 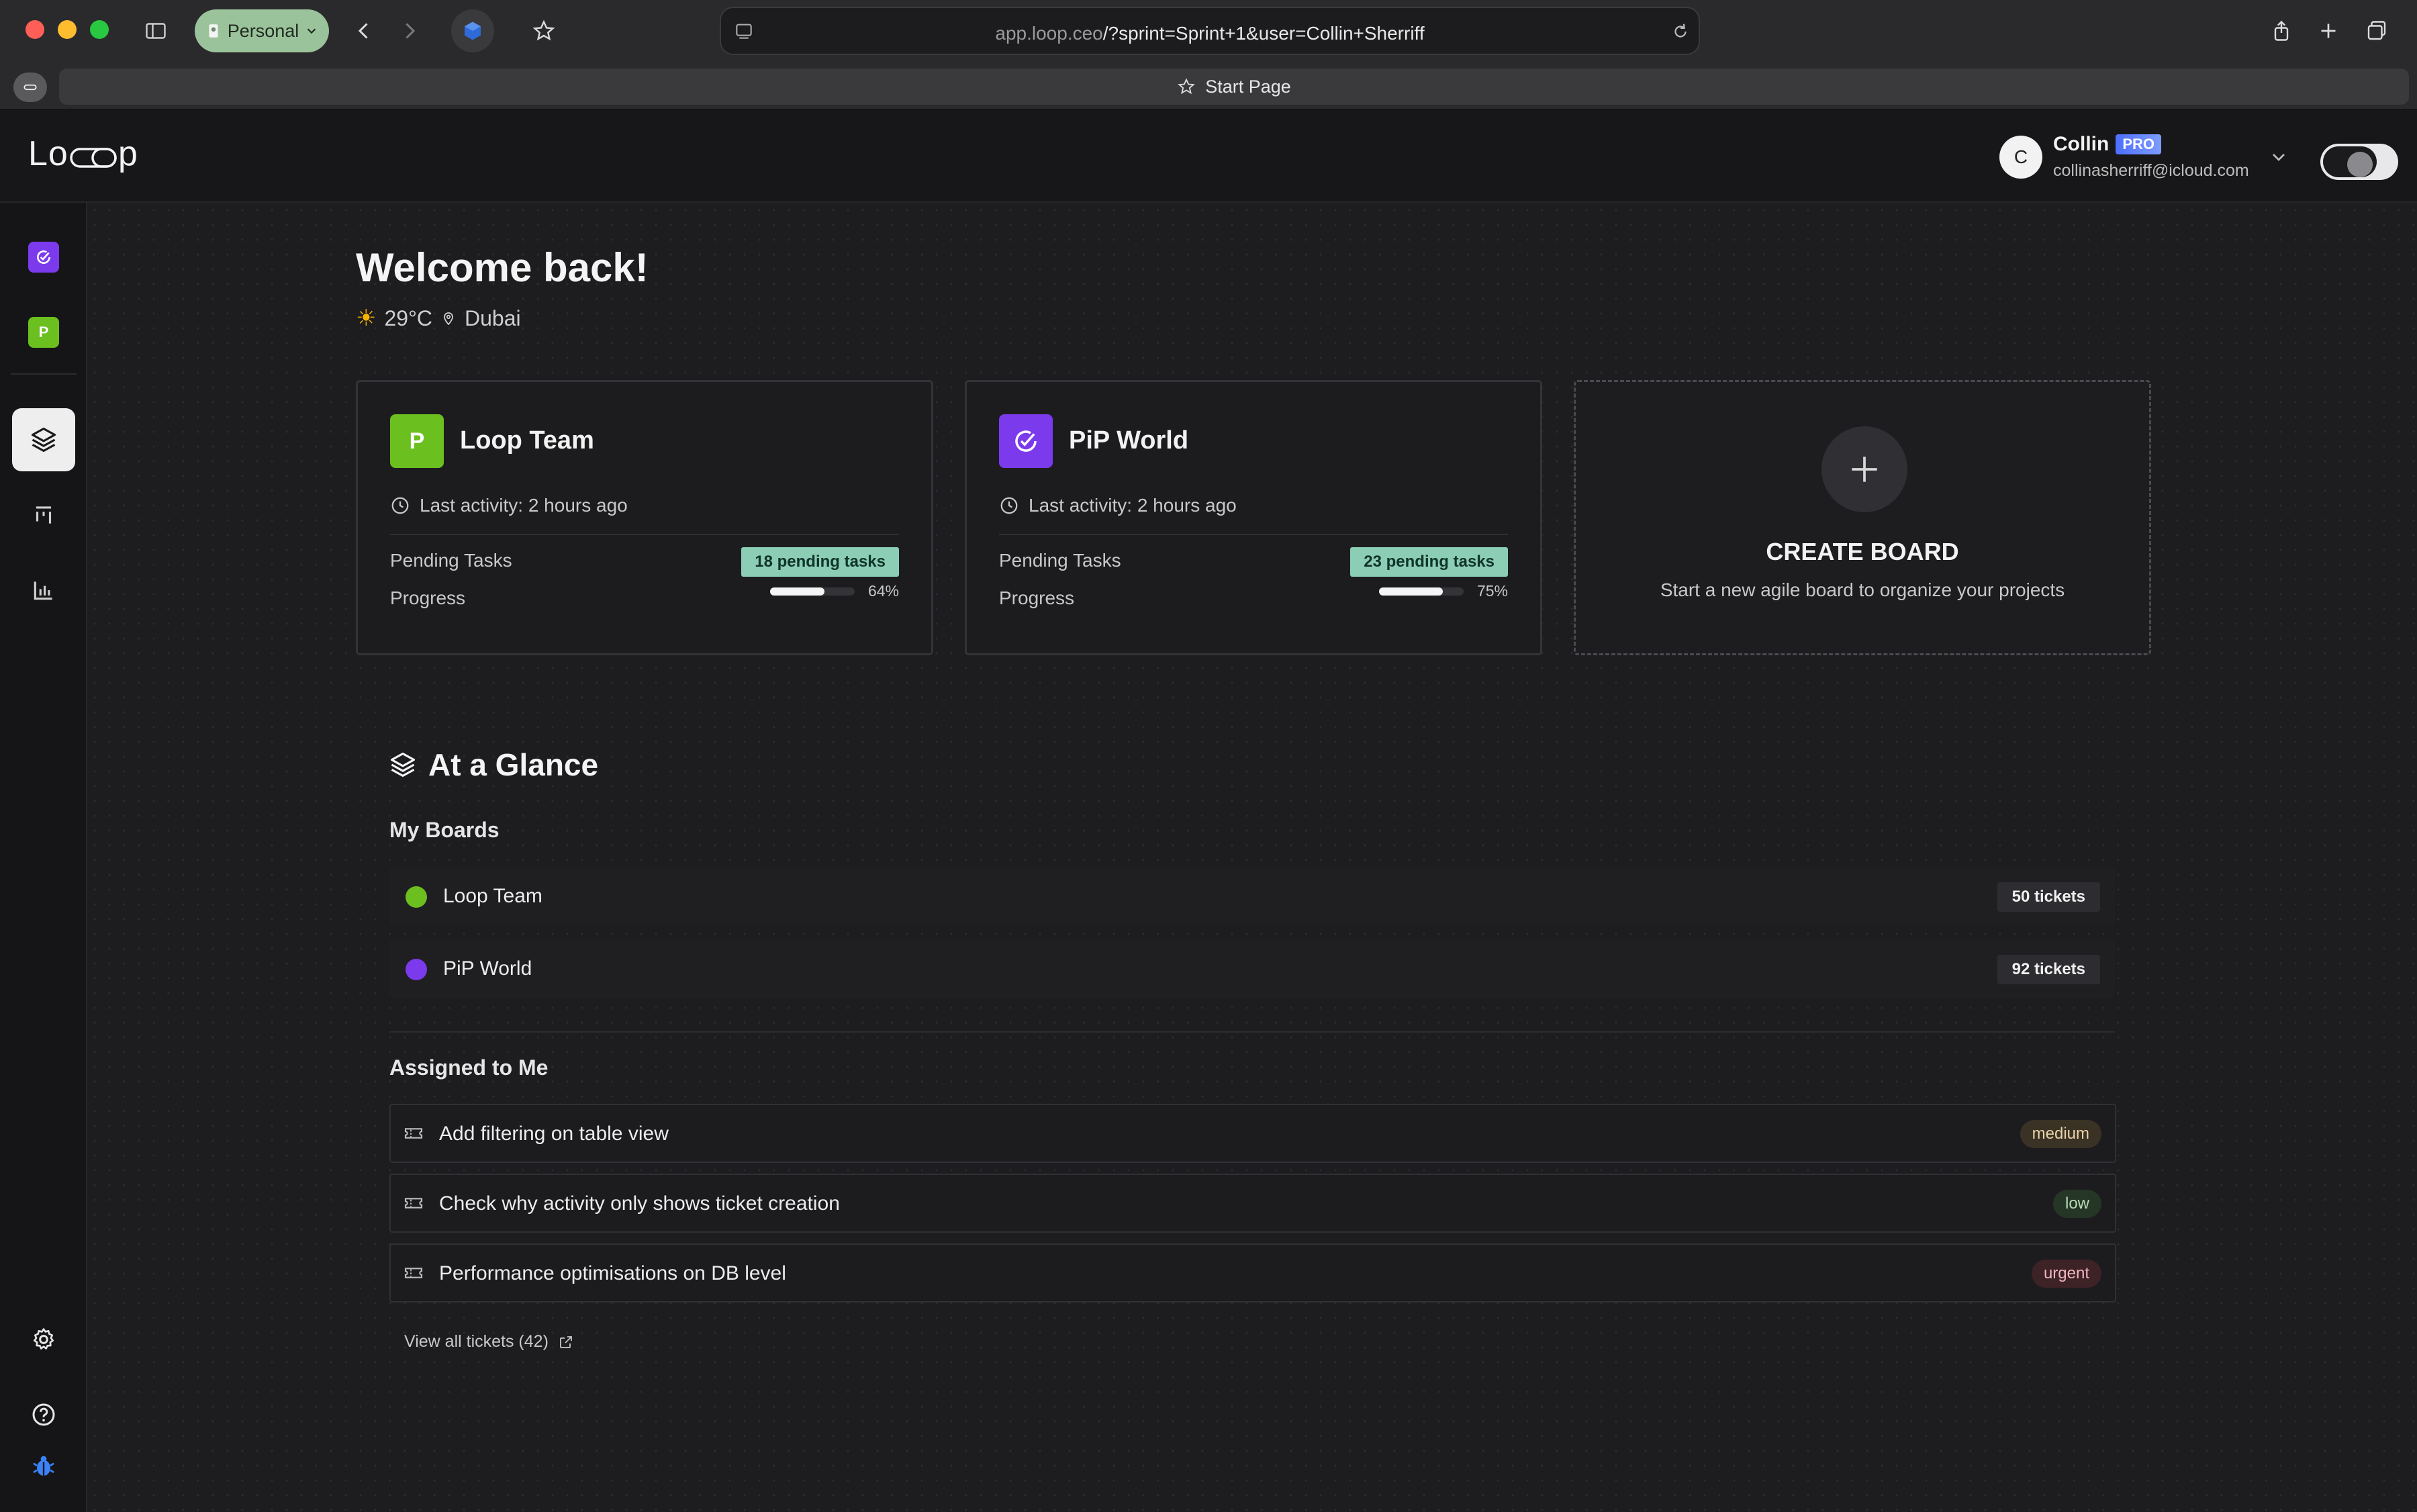 I want to click on bar-chart-icon, so click(x=44, y=590).